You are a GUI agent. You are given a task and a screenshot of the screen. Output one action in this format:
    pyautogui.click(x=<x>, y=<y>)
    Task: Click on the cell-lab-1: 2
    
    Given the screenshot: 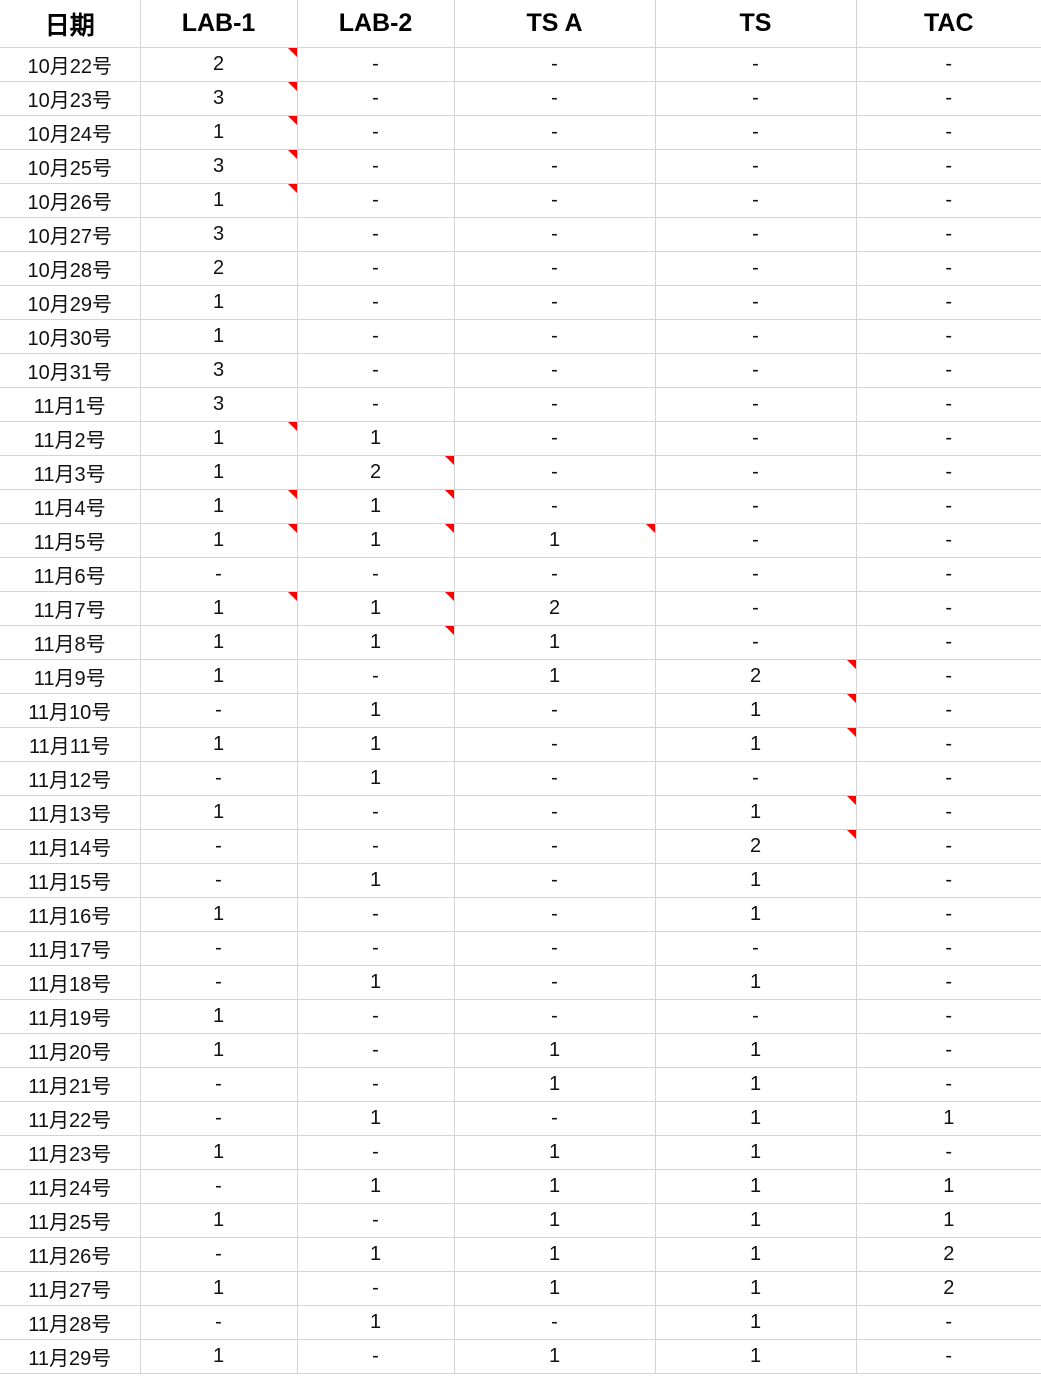 What is the action you would take?
    pyautogui.click(x=219, y=268)
    